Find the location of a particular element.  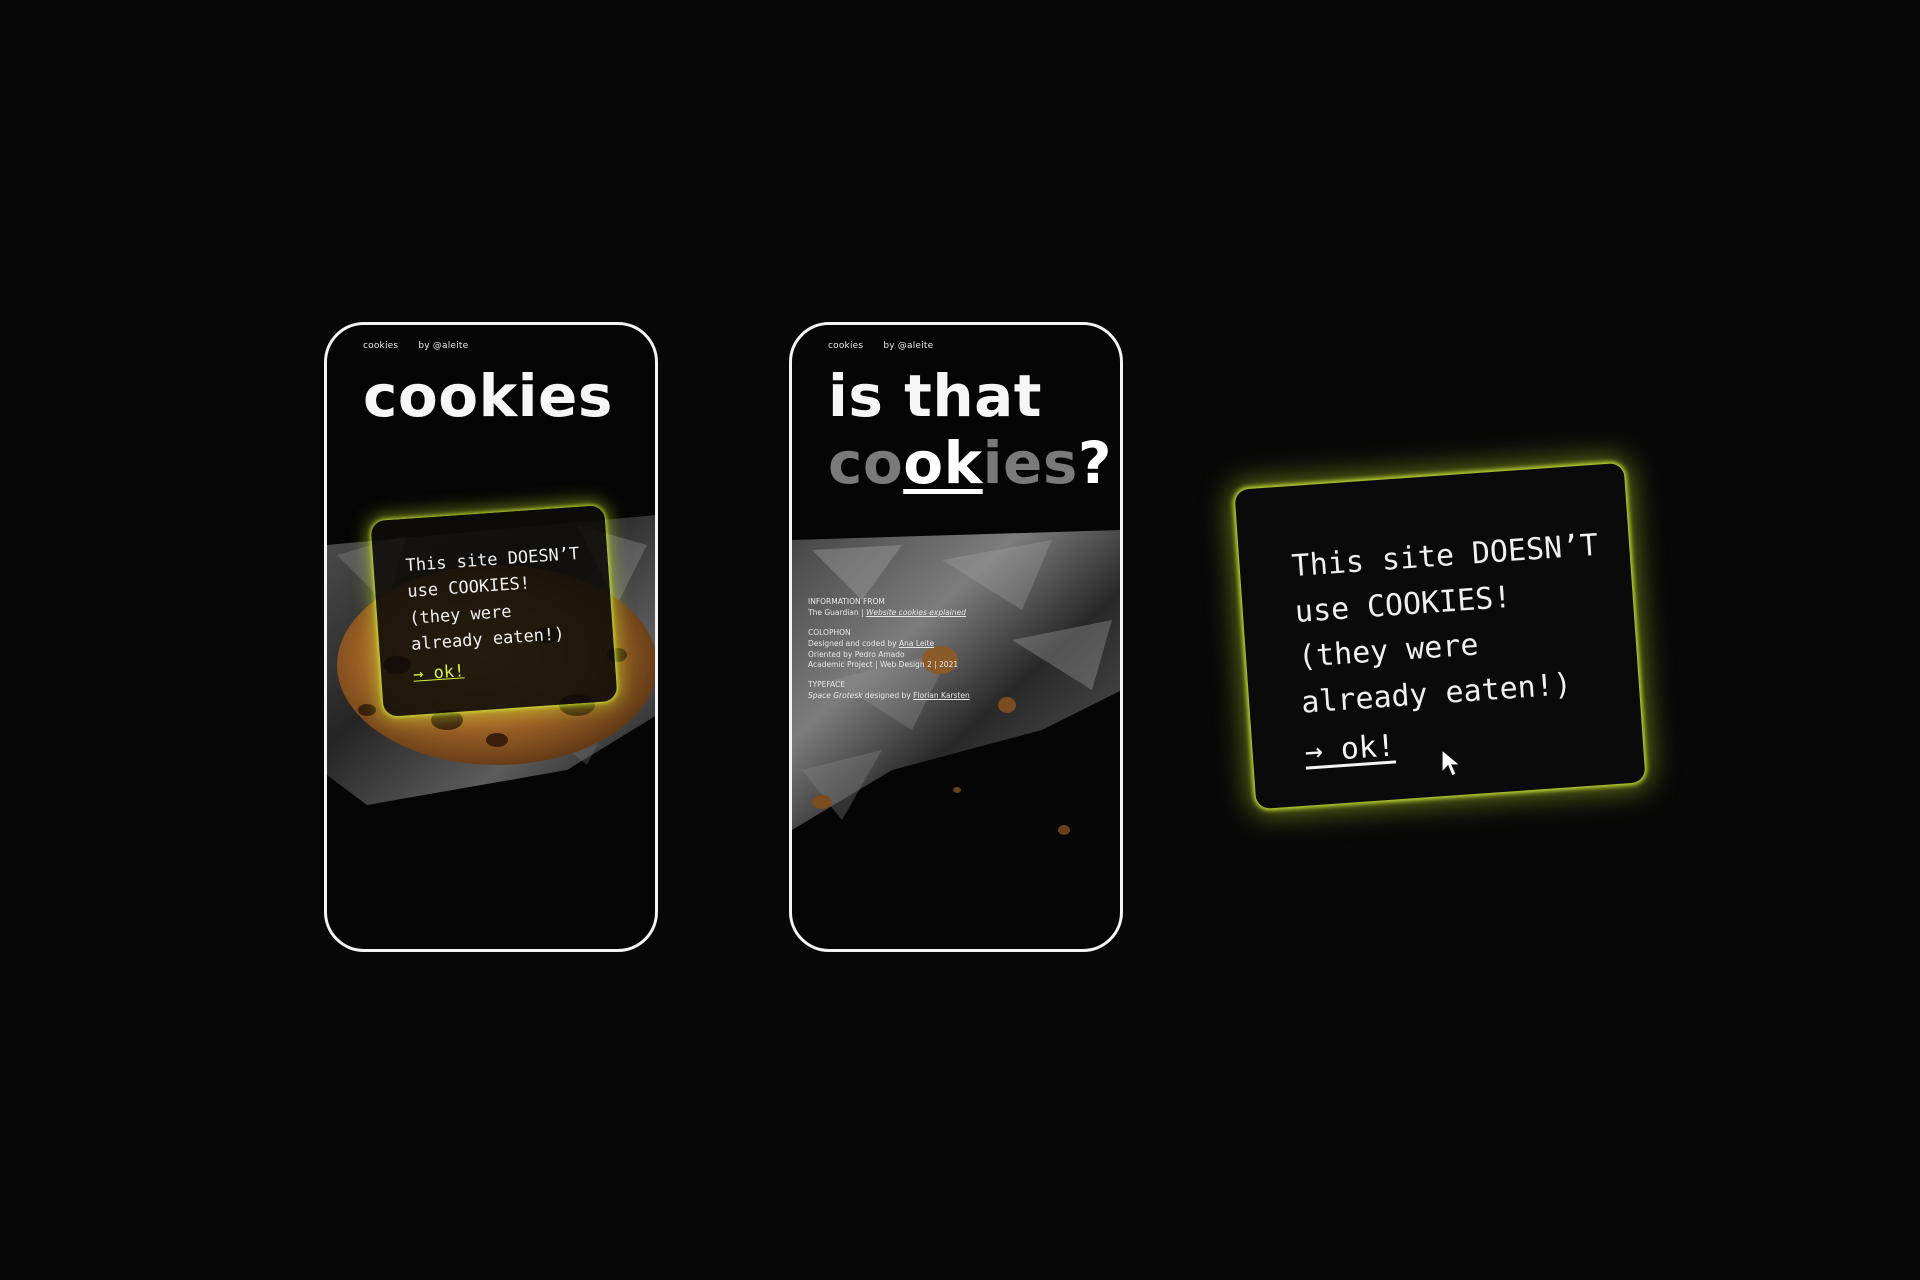

page-title: cookies is located at coordinates (488, 396).